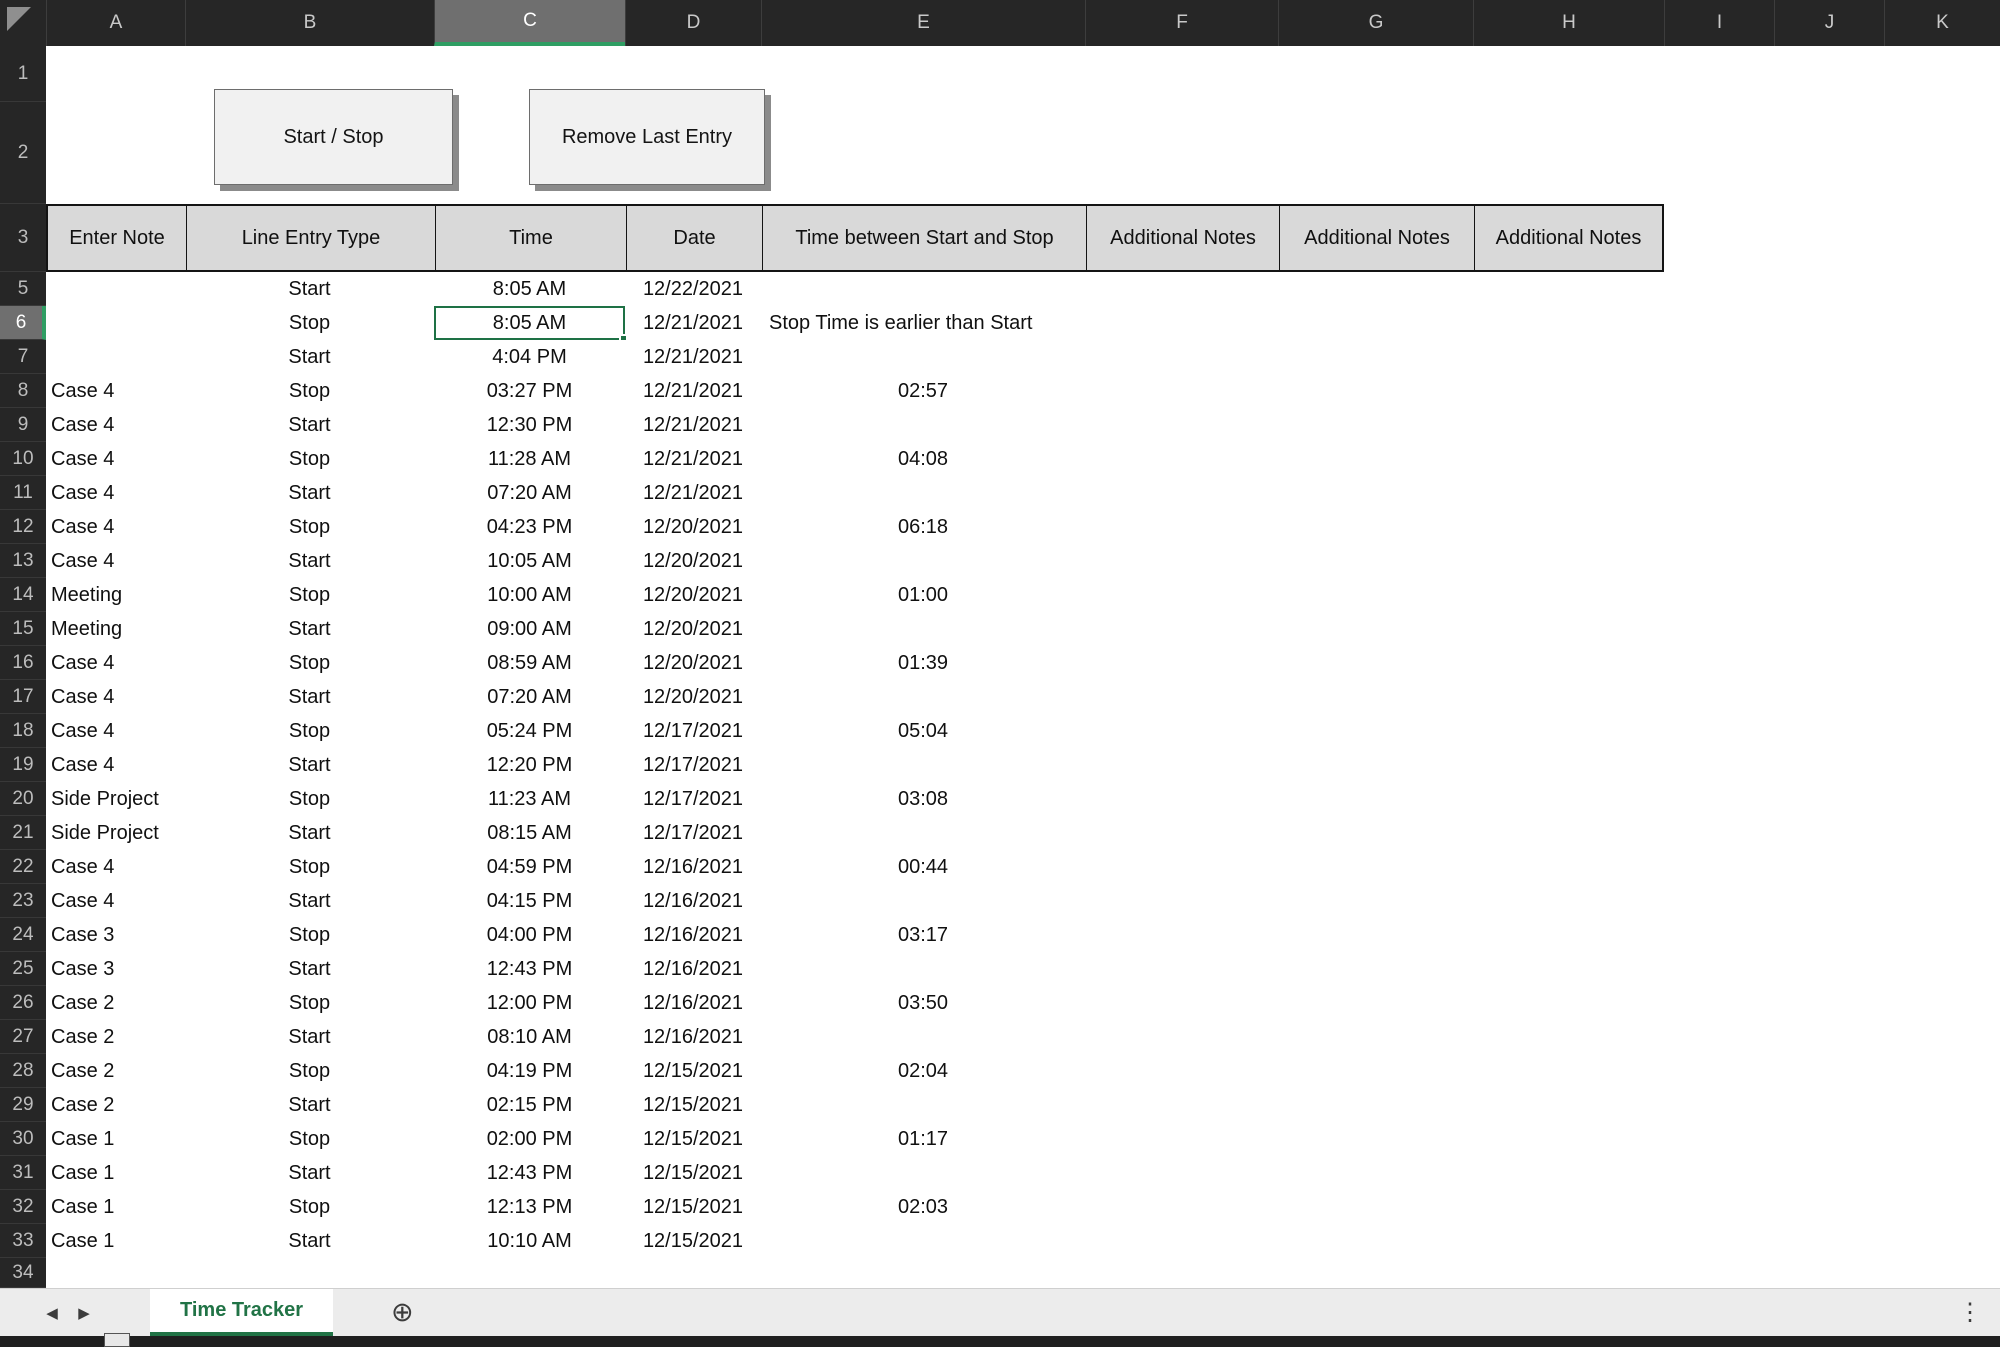 The height and width of the screenshot is (1347, 2000). Describe the element at coordinates (923, 357) in the screenshot. I see `cell-E7` at that location.